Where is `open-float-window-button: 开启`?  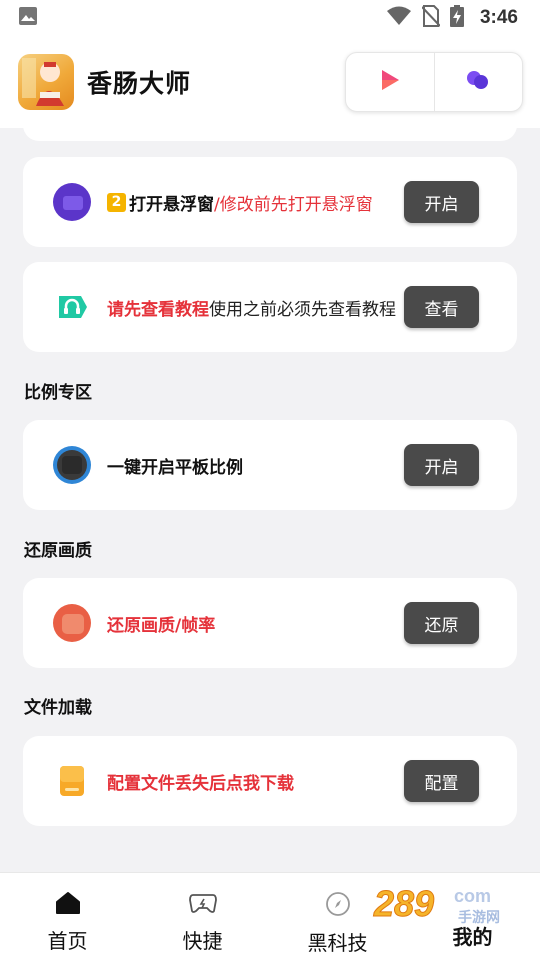 open-float-window-button: 开启 is located at coordinates (441, 202).